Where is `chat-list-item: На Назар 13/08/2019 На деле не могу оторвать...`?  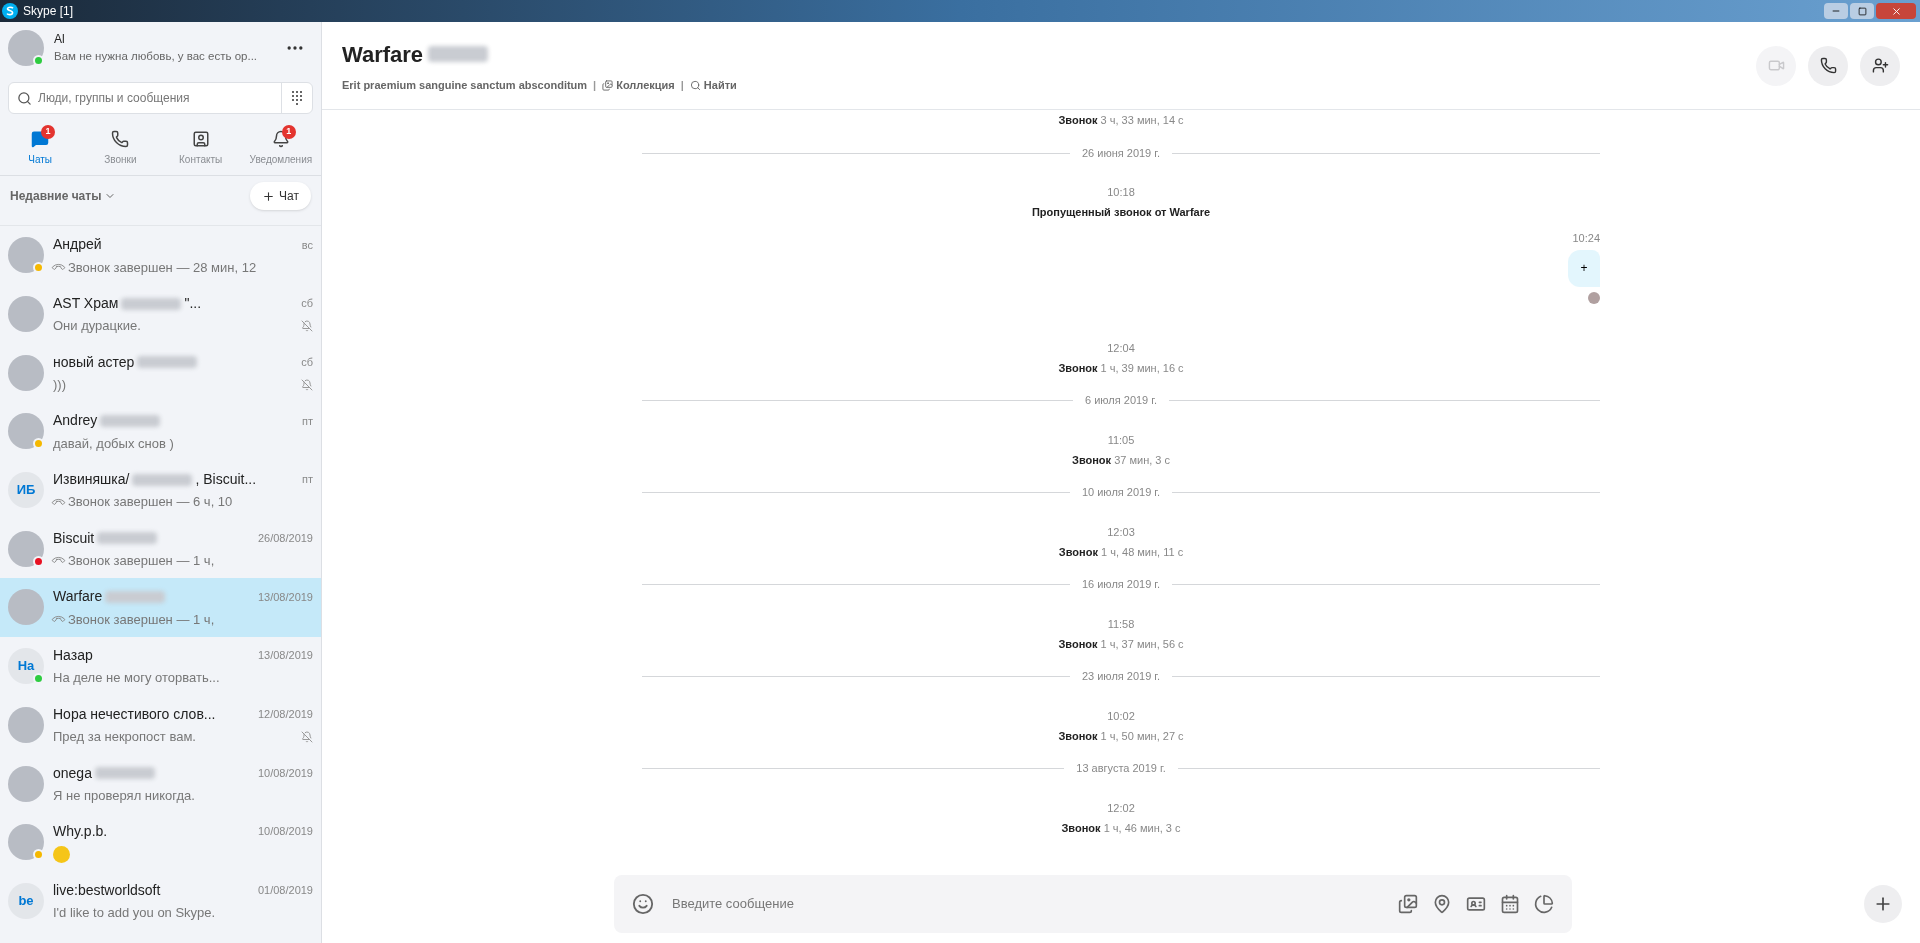 chat-list-item: На Назар 13/08/2019 На деле не могу оторвать... is located at coordinates (160, 666).